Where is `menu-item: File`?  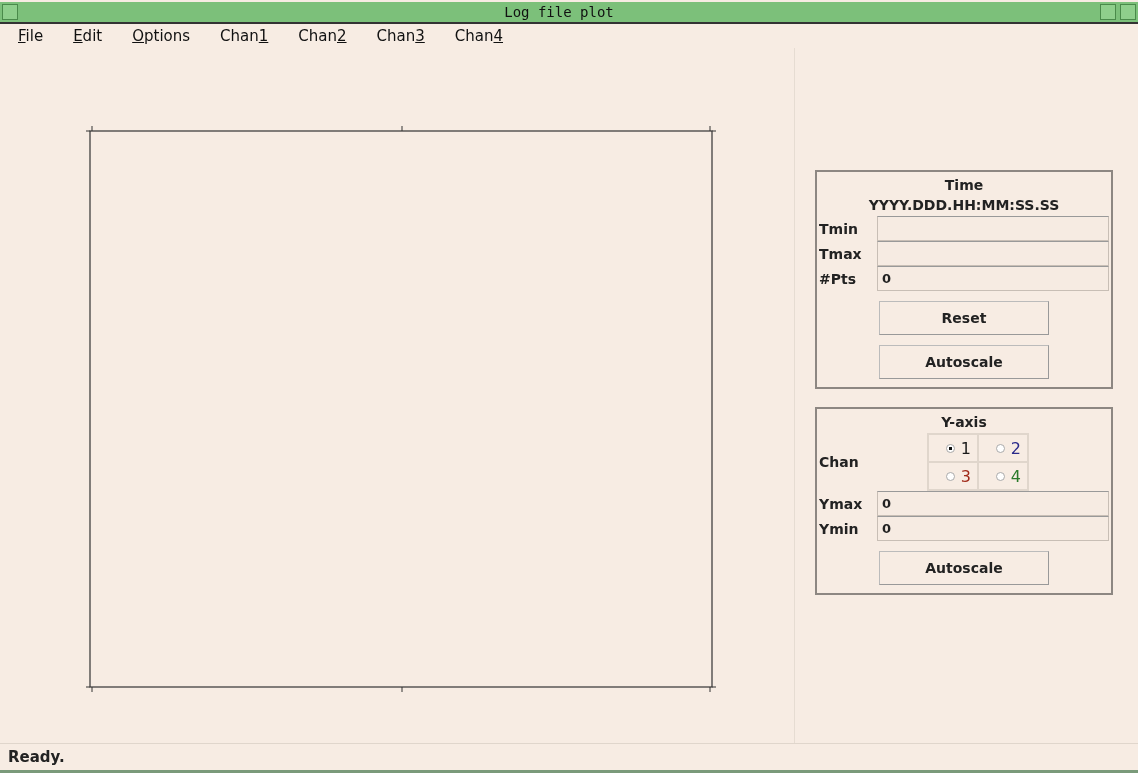
menu-item: File is located at coordinates (31, 36).